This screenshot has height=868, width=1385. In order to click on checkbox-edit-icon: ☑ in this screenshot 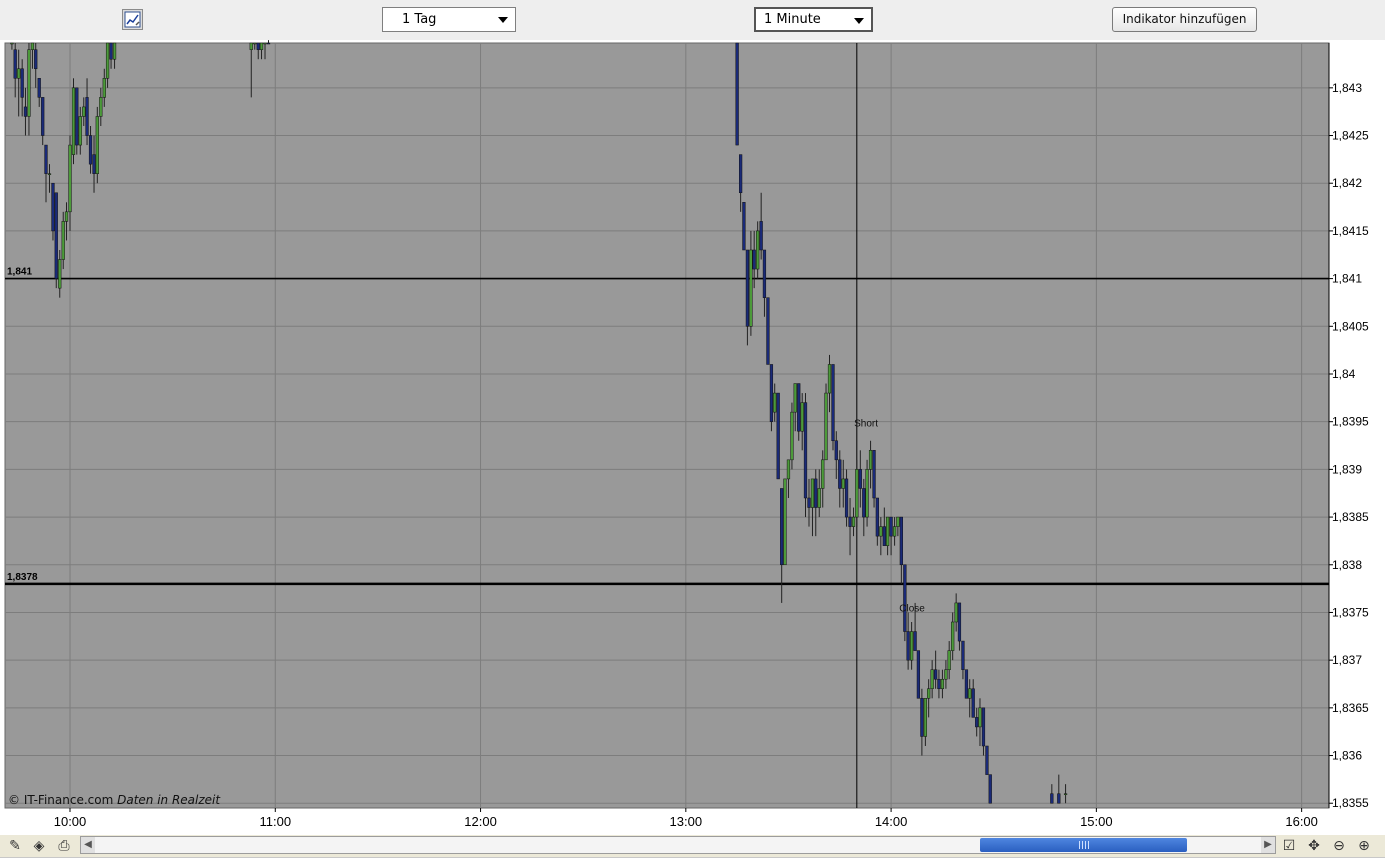, I will do `click(1289, 846)`.